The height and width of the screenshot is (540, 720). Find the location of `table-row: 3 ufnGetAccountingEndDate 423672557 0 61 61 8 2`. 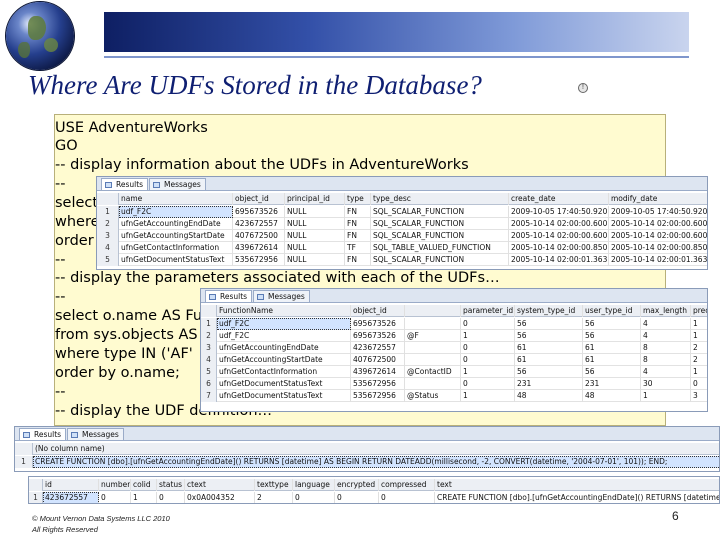

table-row: 3 ufnGetAccountingEndDate 423672557 0 61 61 8 2 is located at coordinates (454, 348).